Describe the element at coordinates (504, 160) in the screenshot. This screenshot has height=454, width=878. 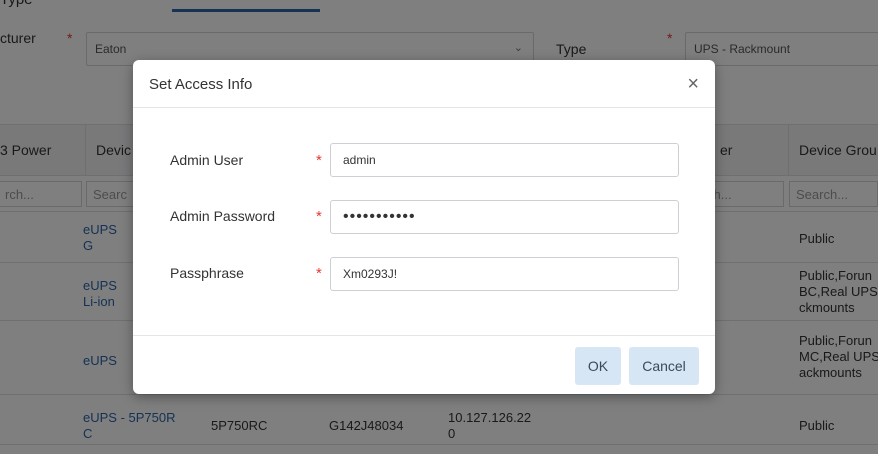
I see `admin-user-input` at that location.